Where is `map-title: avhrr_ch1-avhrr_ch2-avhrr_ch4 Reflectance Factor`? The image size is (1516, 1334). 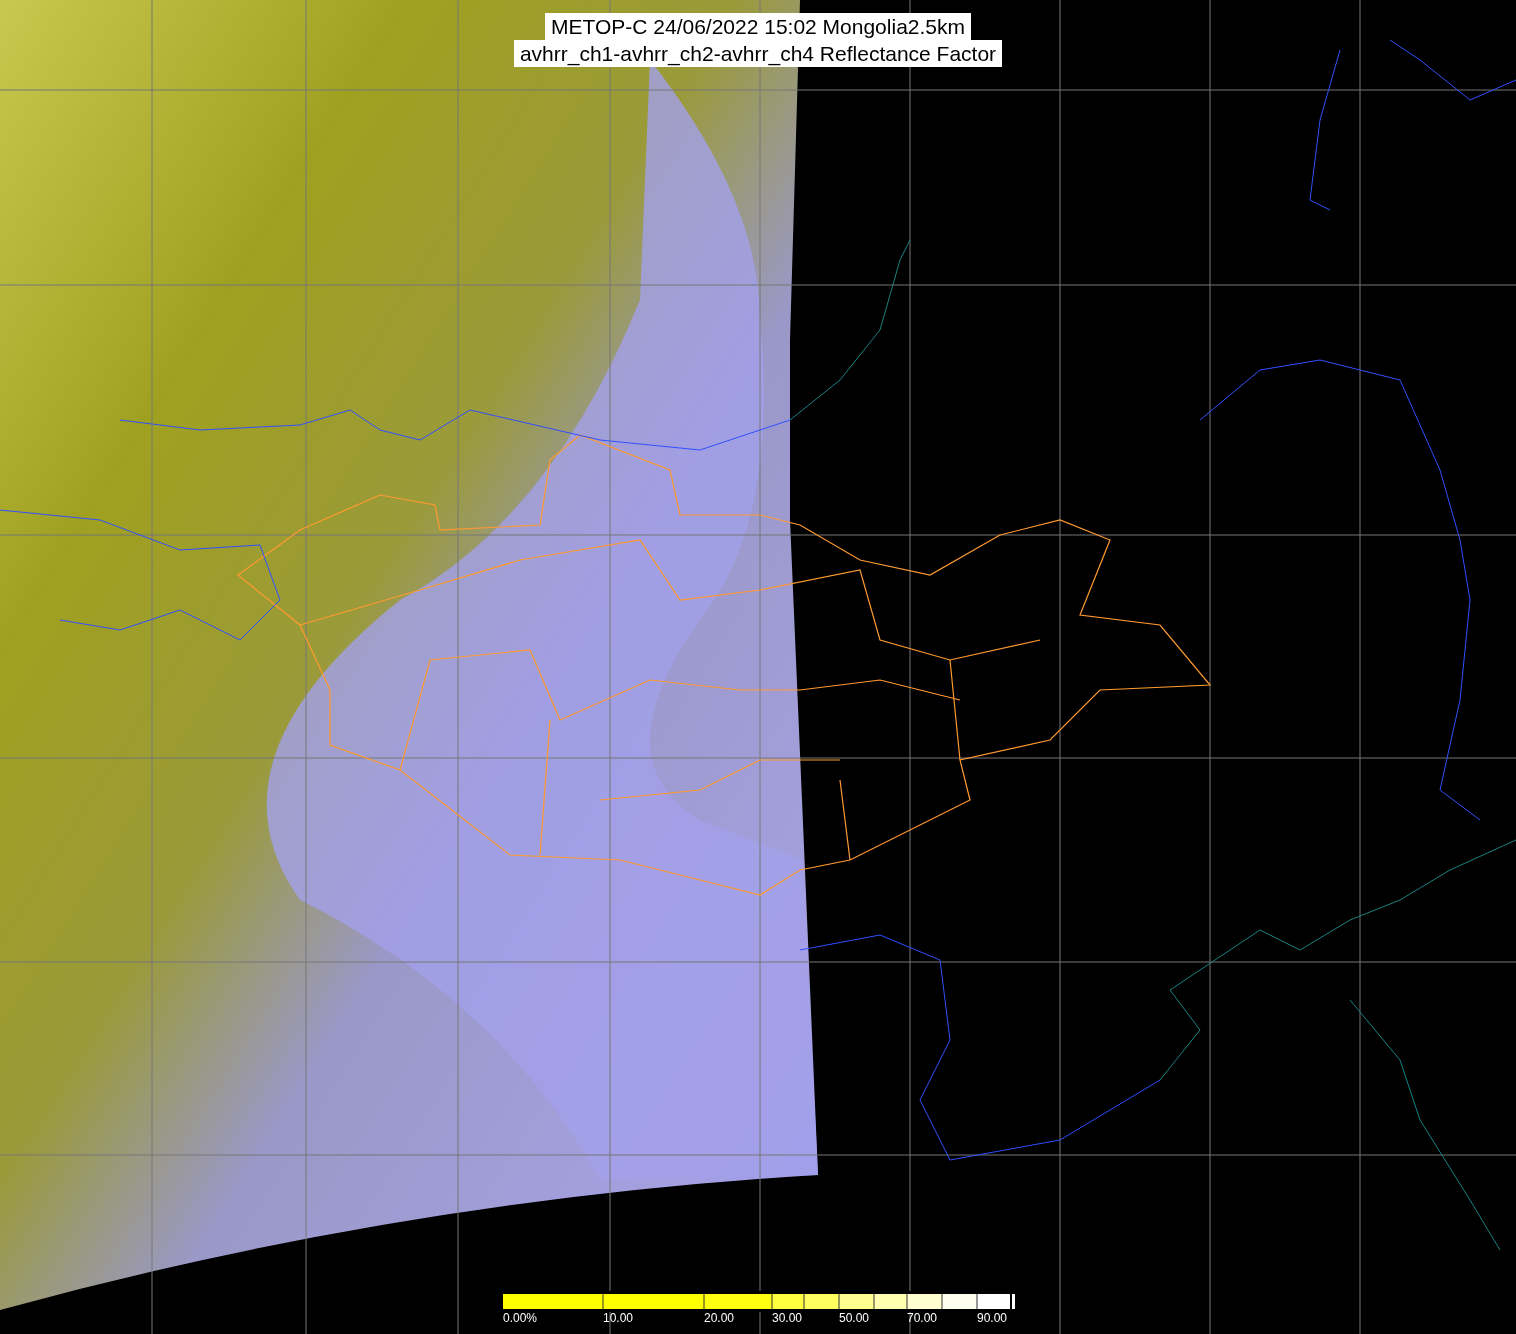
map-title: avhrr_ch1-avhrr_ch2-avhrr_ch4 Reflectance Factor is located at coordinates (758, 53).